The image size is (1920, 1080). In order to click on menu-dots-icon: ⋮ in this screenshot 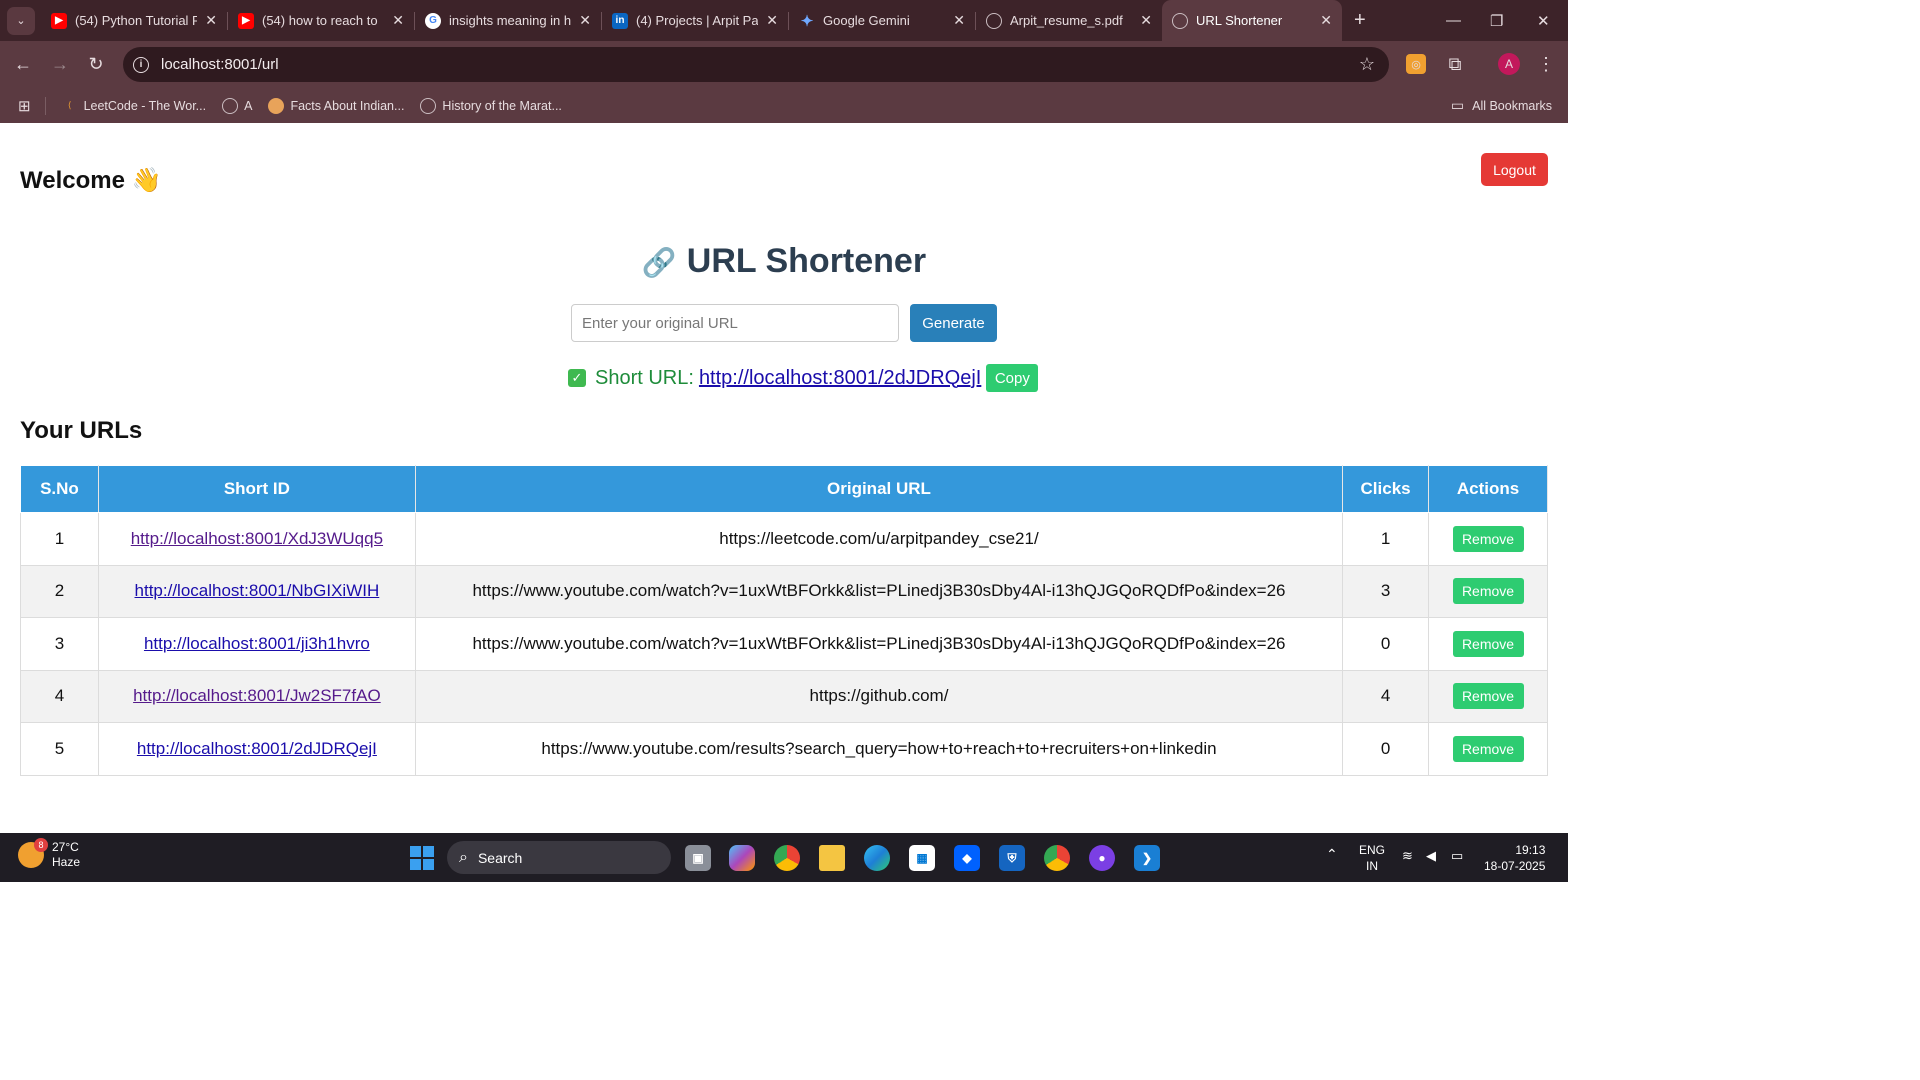, I will do `click(1546, 64)`.